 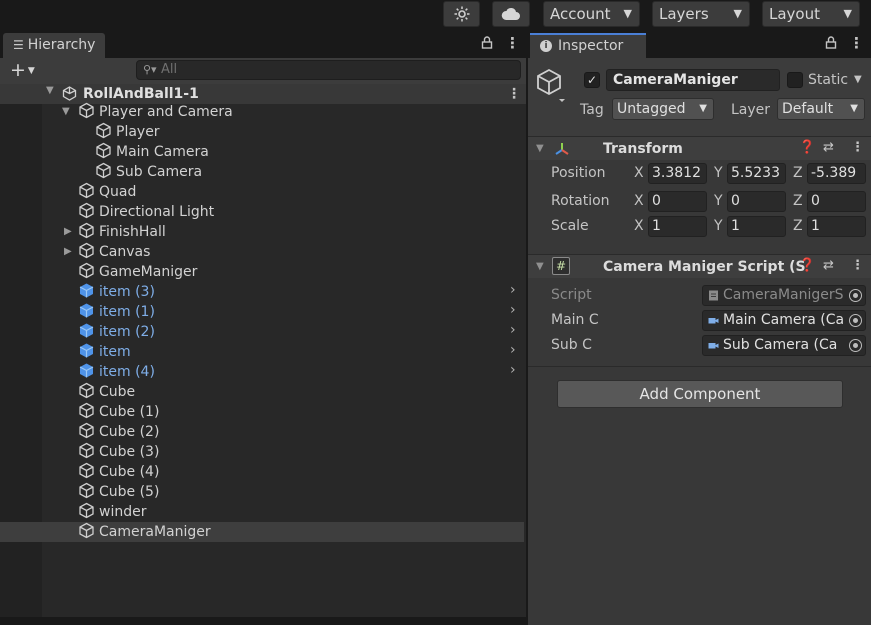 I want to click on cloud-button, so click(x=511, y=14).